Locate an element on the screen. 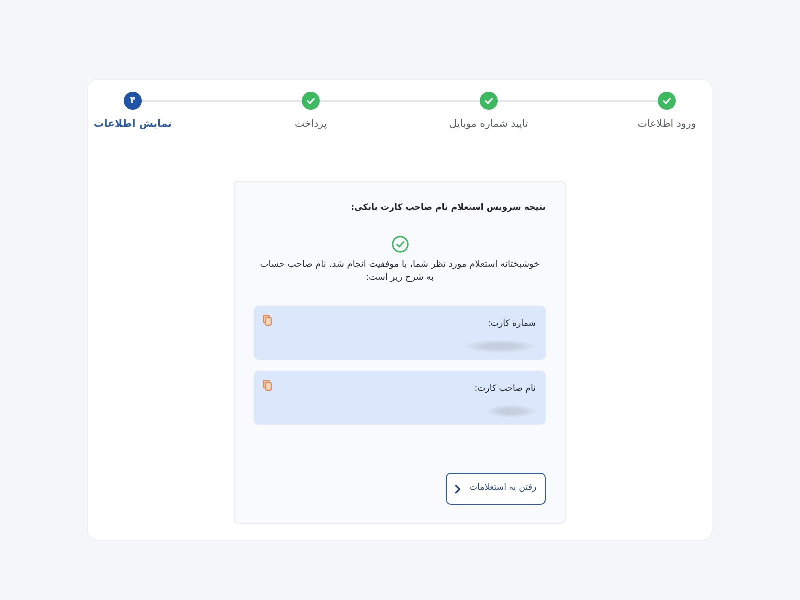  chevron-icon is located at coordinates (458, 489).